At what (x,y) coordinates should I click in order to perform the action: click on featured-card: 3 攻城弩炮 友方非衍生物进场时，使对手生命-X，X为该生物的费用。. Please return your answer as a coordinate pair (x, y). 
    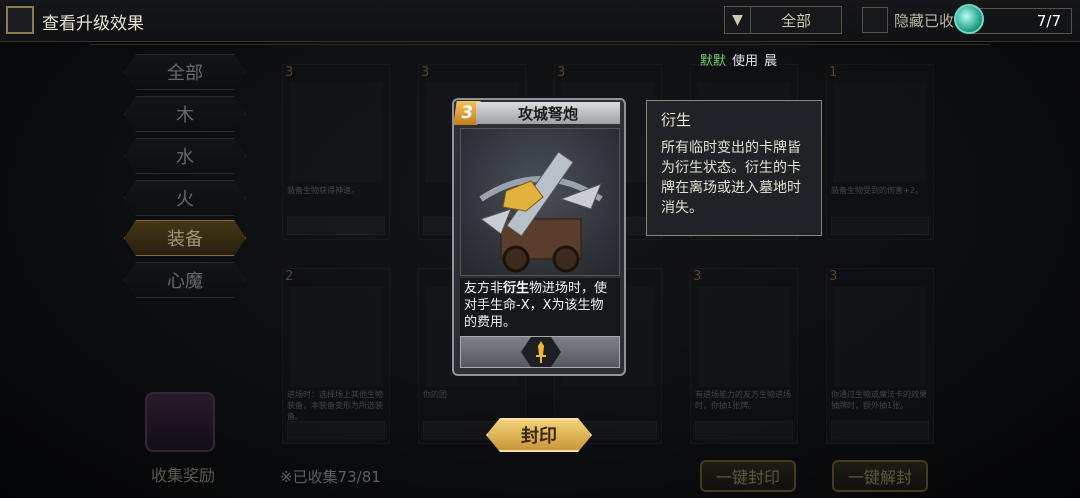
    Looking at the image, I should click on (539, 237).